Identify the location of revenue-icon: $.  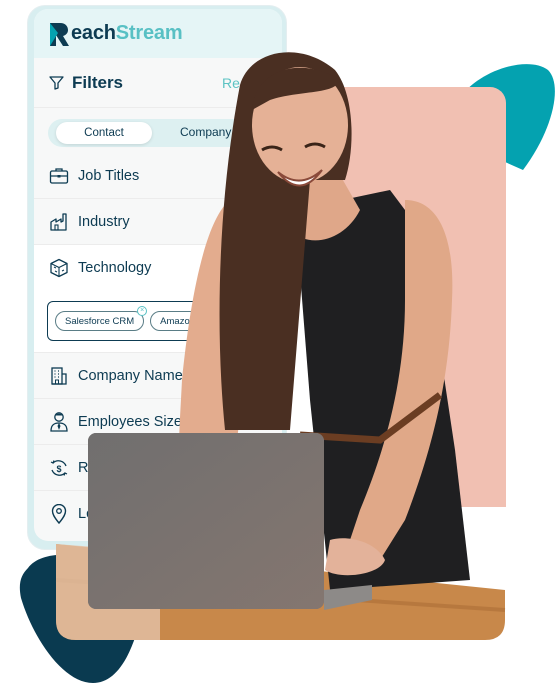
(59, 468).